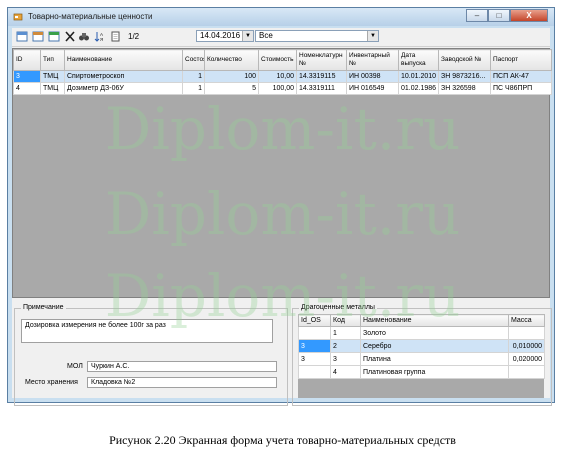 This screenshot has height=460, width=565. I want to click on mol-label: МОЛ, so click(75, 366).